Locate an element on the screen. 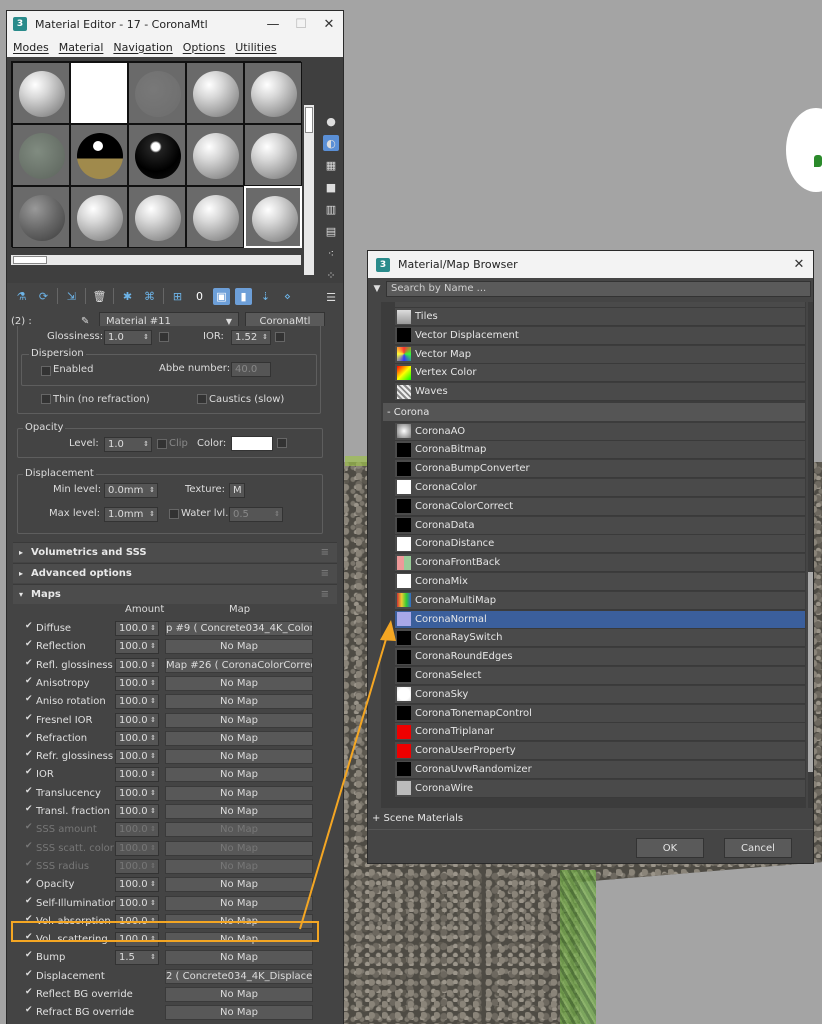 The image size is (822, 1024). browser-item: Tiles is located at coordinates (600, 317).